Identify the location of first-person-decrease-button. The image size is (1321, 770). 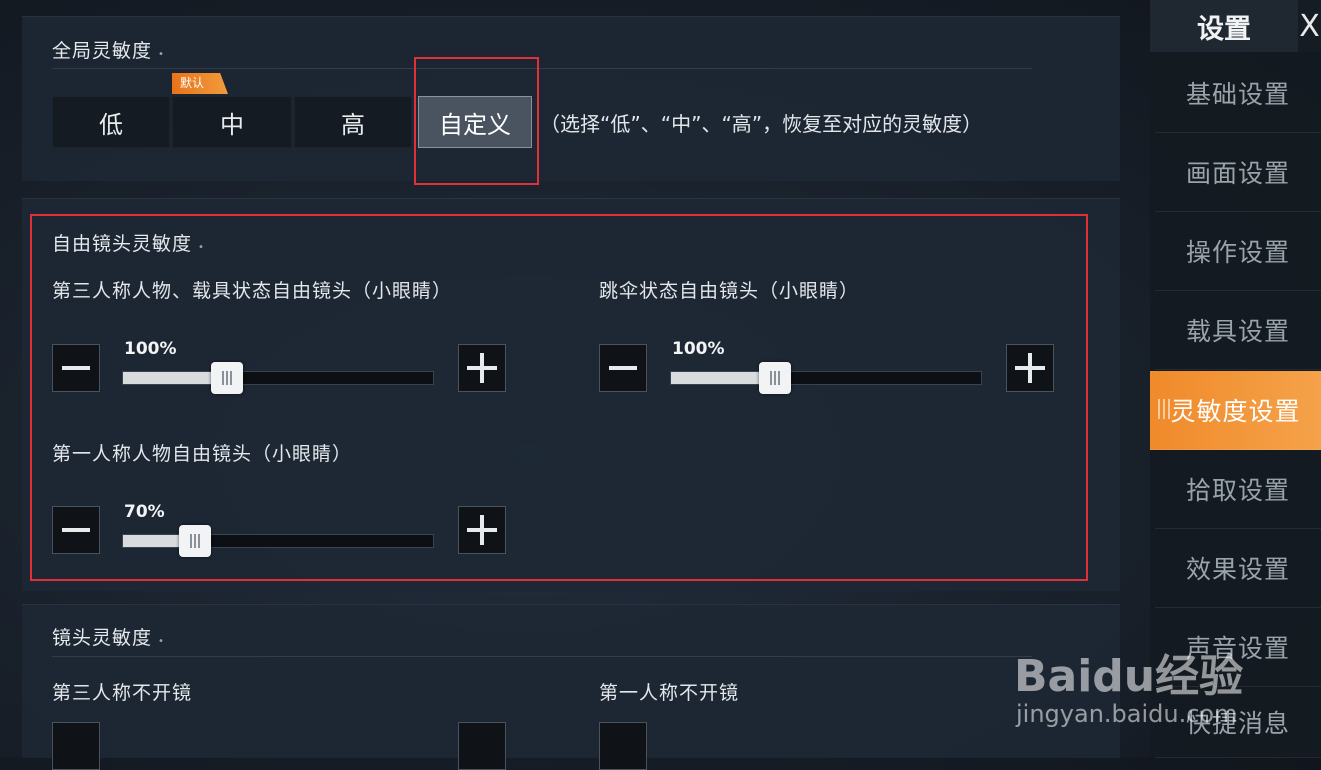
(76, 530).